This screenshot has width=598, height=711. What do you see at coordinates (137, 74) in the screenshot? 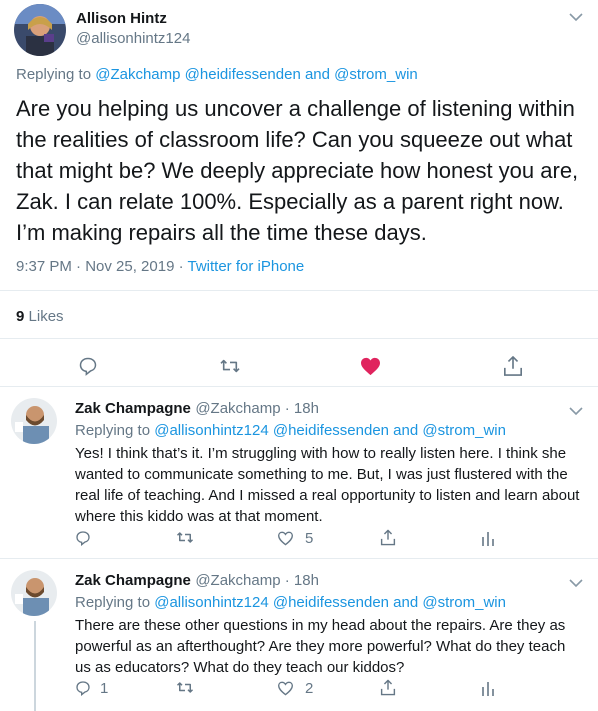
I see `mention-link: @Zakchamp` at bounding box center [137, 74].